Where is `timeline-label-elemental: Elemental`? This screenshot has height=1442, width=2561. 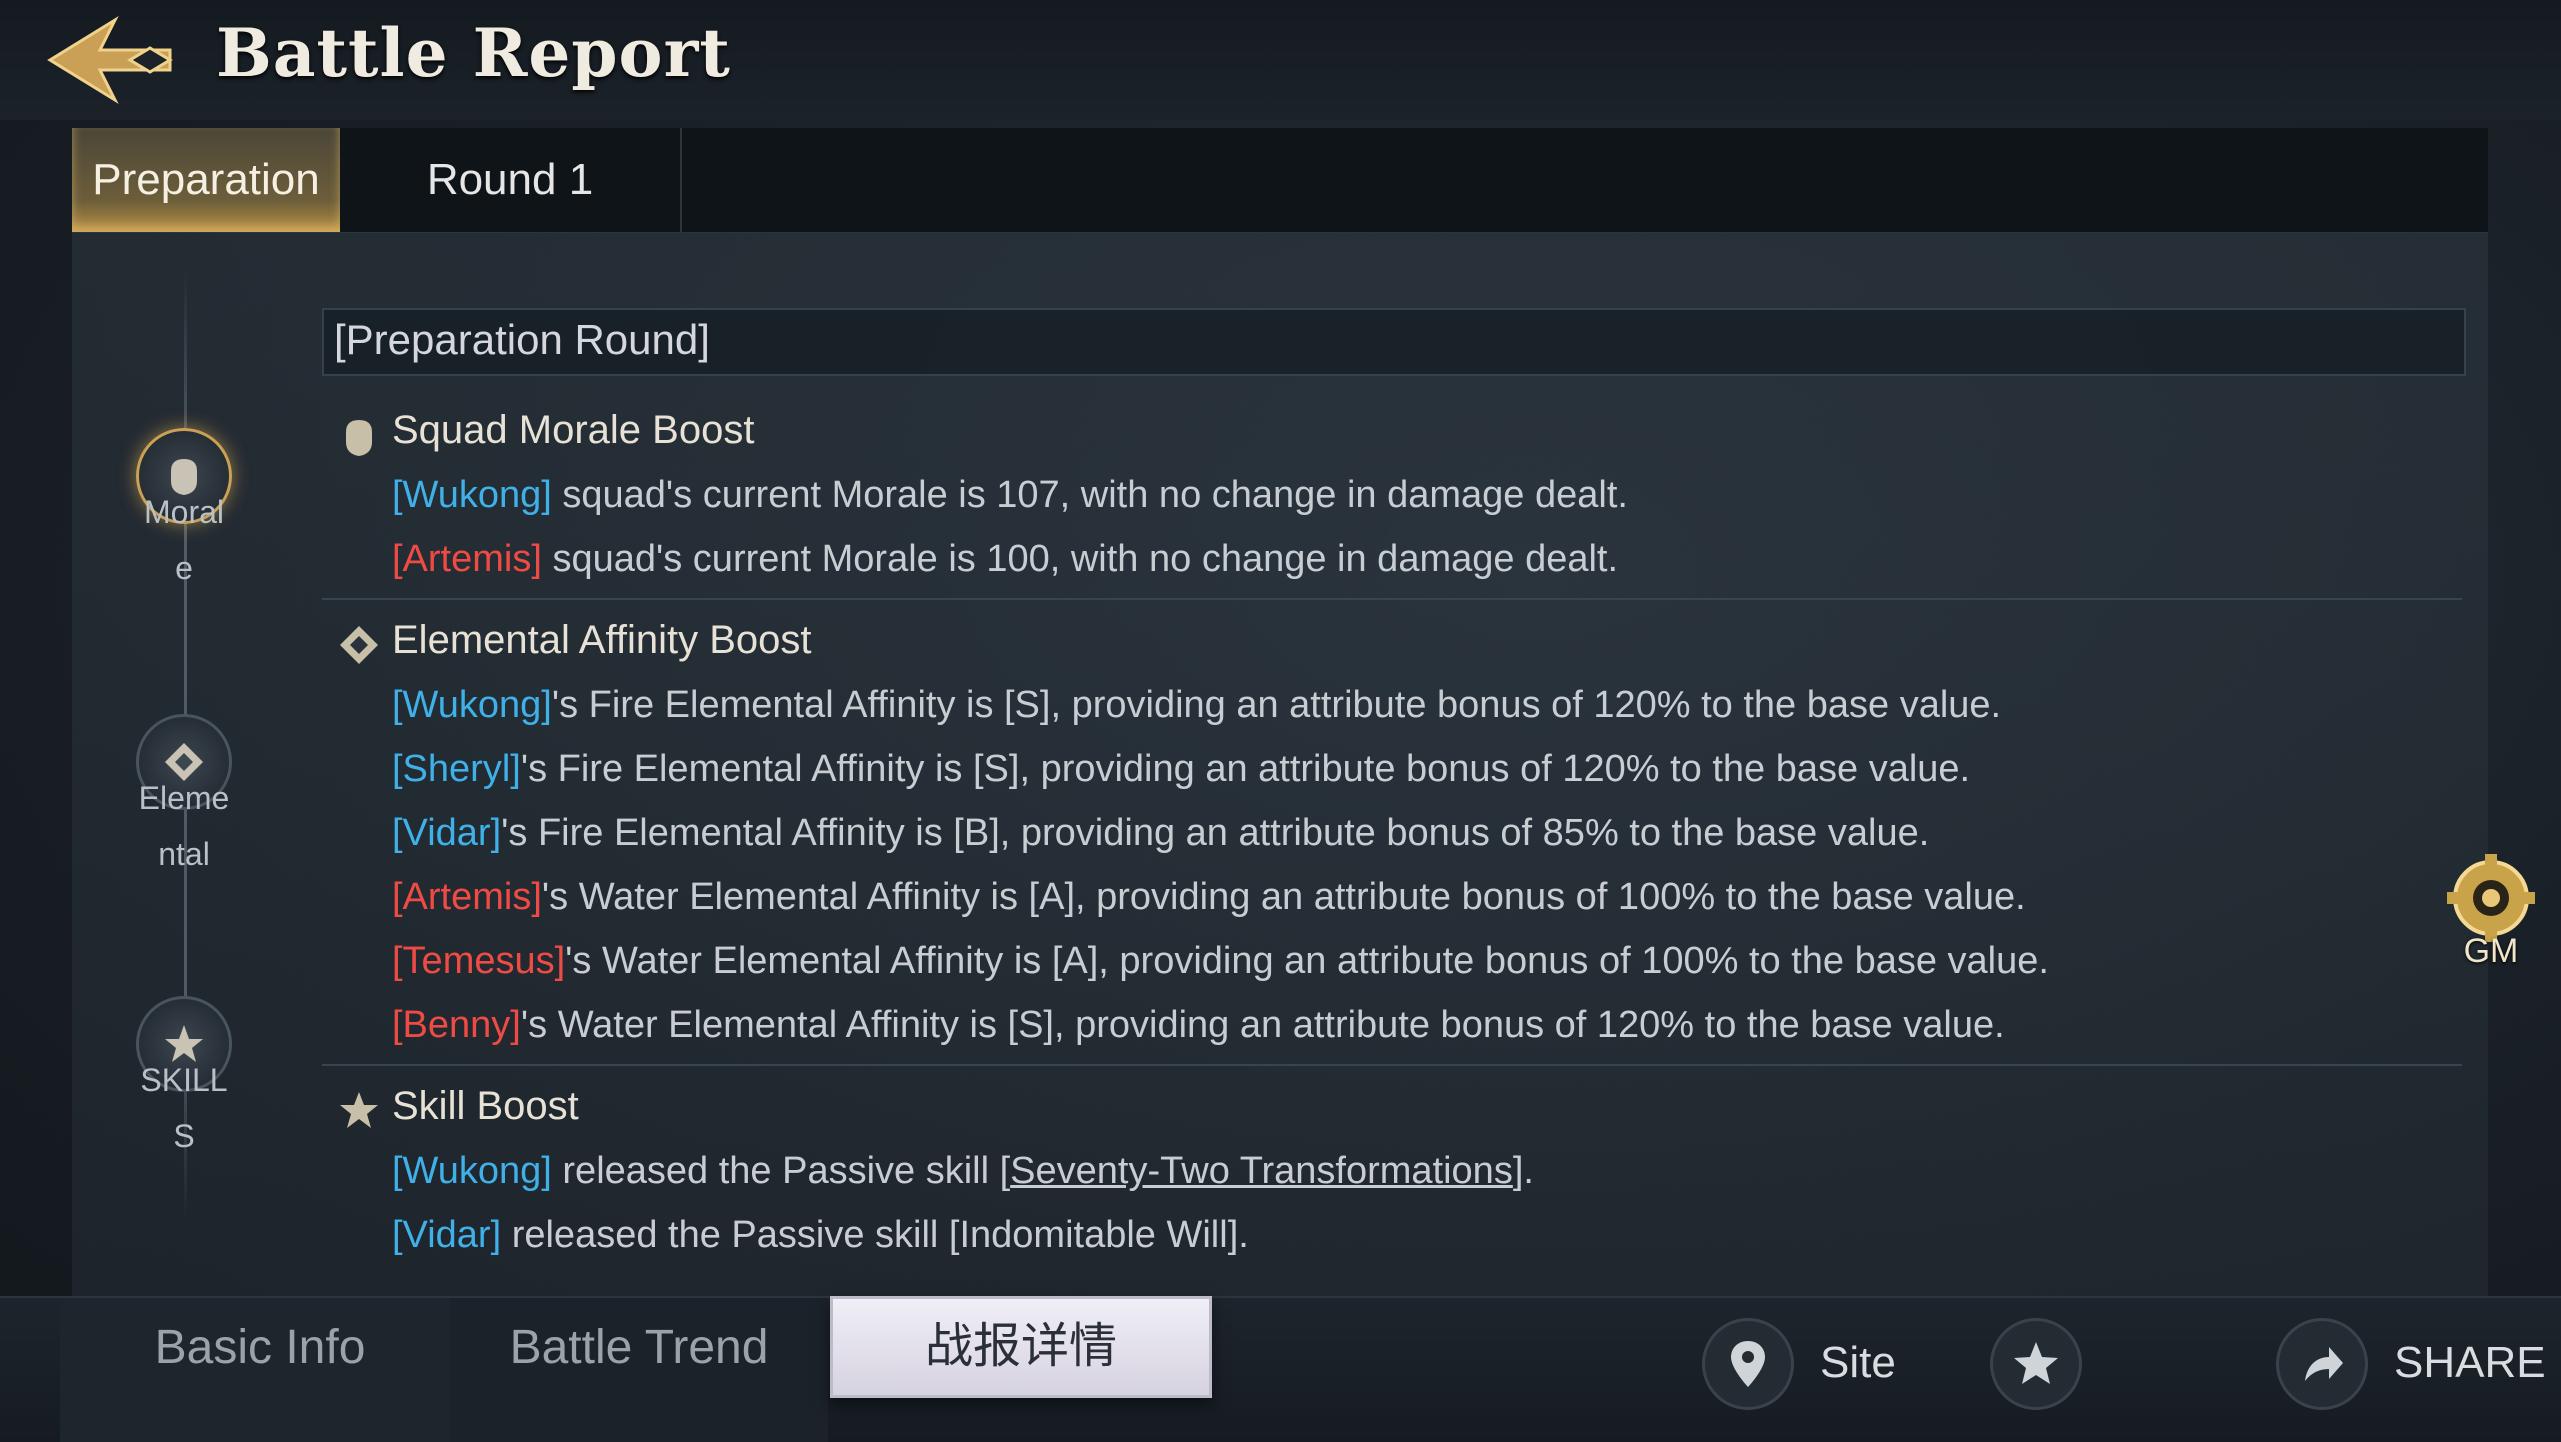
timeline-label-elemental: Elemental is located at coordinates (184, 826).